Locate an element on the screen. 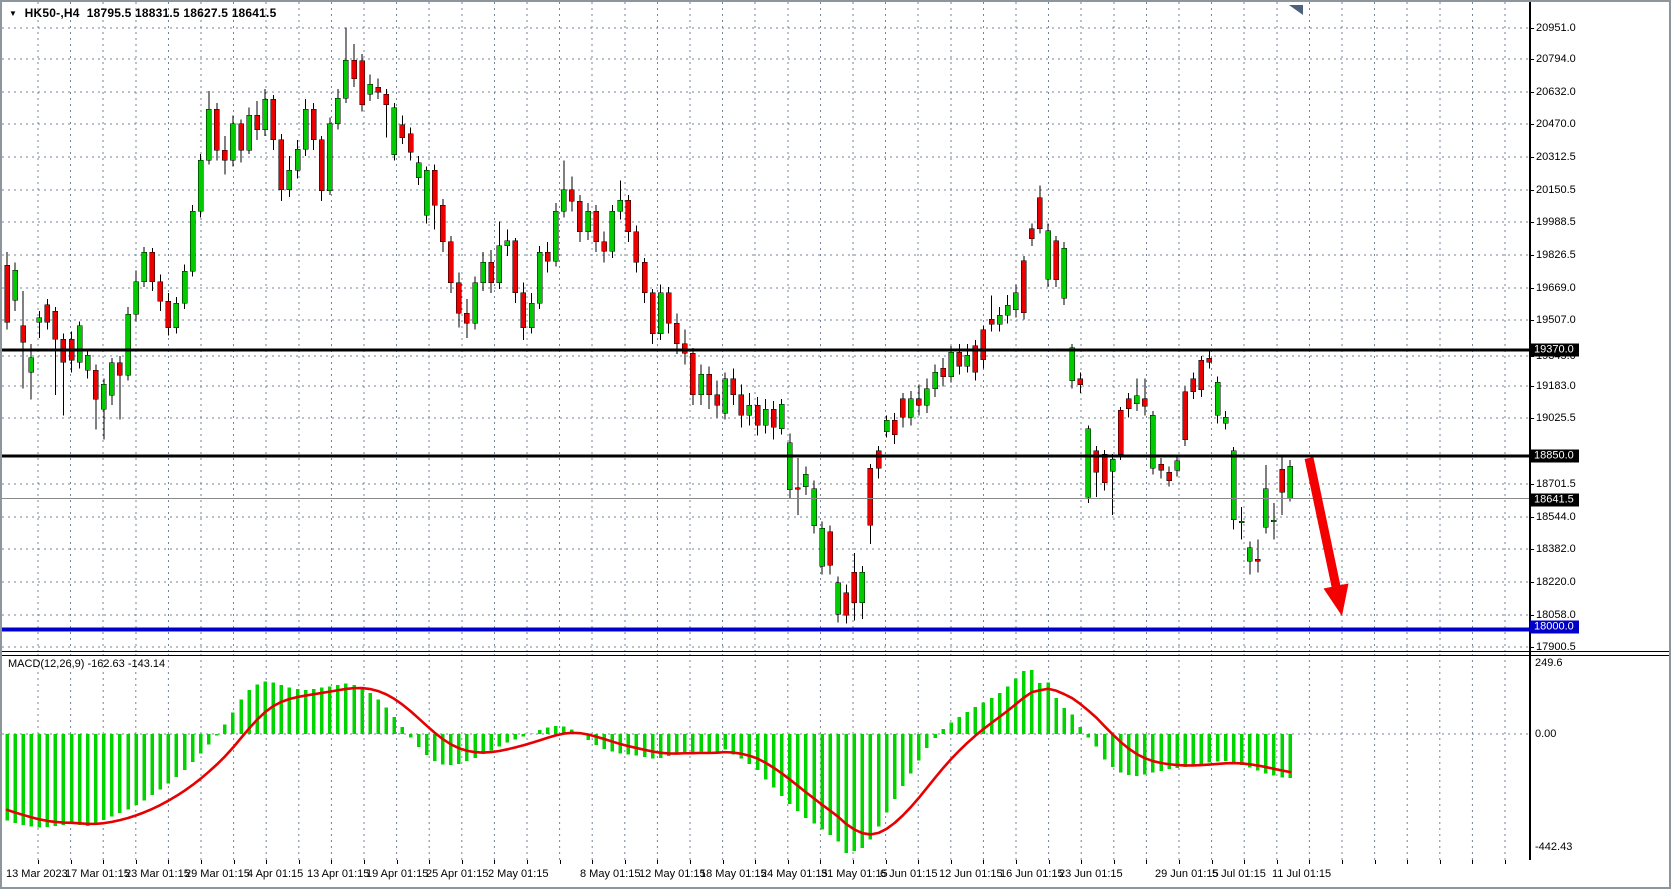  price-axis-label: 19988.5 is located at coordinates (1556, 222).